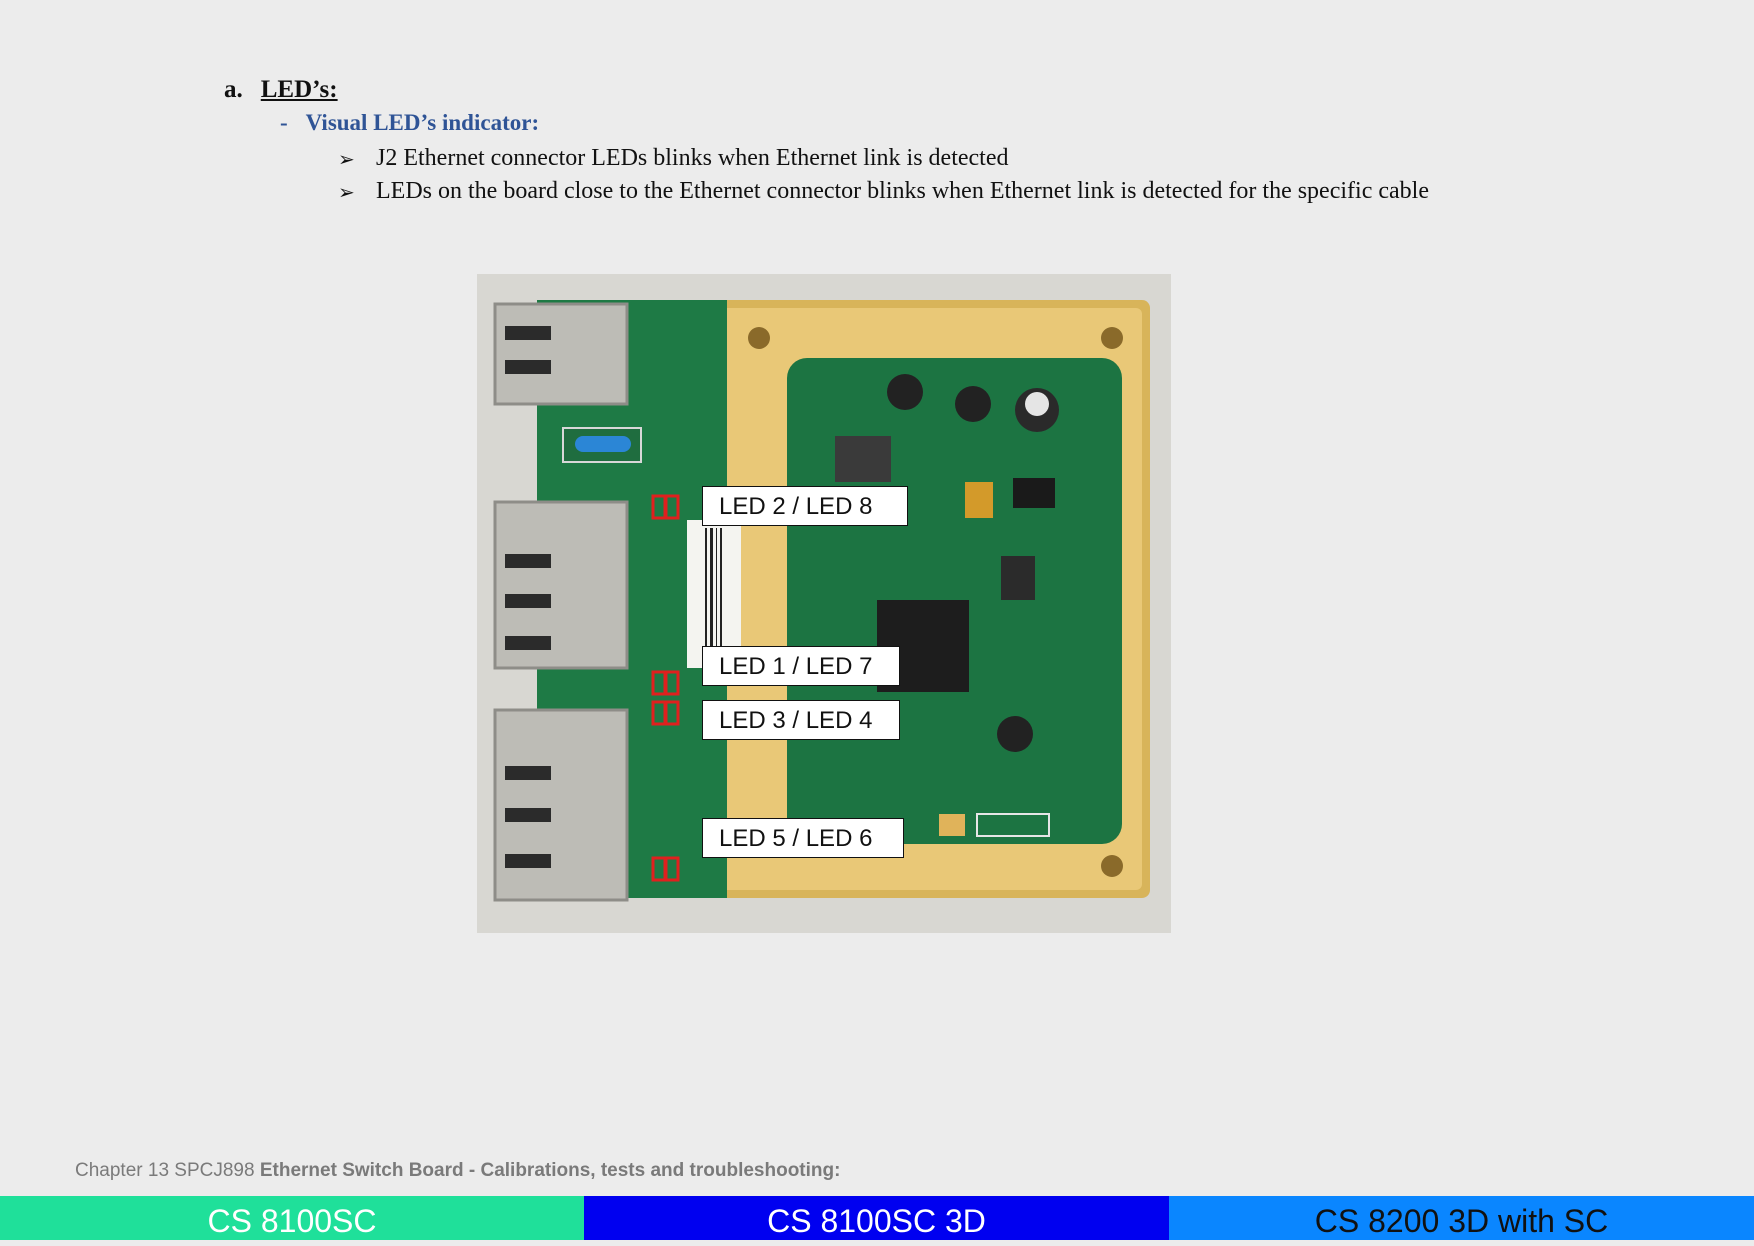 The image size is (1754, 1246). Describe the element at coordinates (801, 666) in the screenshot. I see `led-label: LED 1 / LED 7` at that location.